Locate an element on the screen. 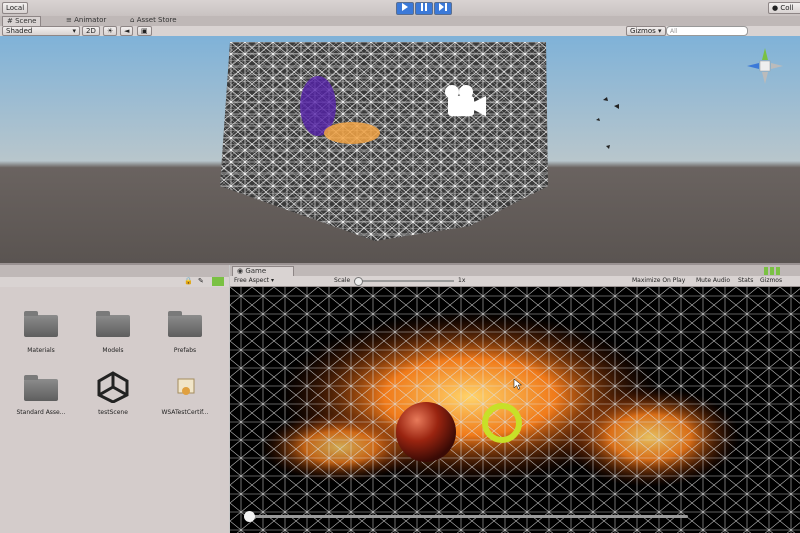  game-gizmos-dropdown: Gizmos is located at coordinates (771, 280).